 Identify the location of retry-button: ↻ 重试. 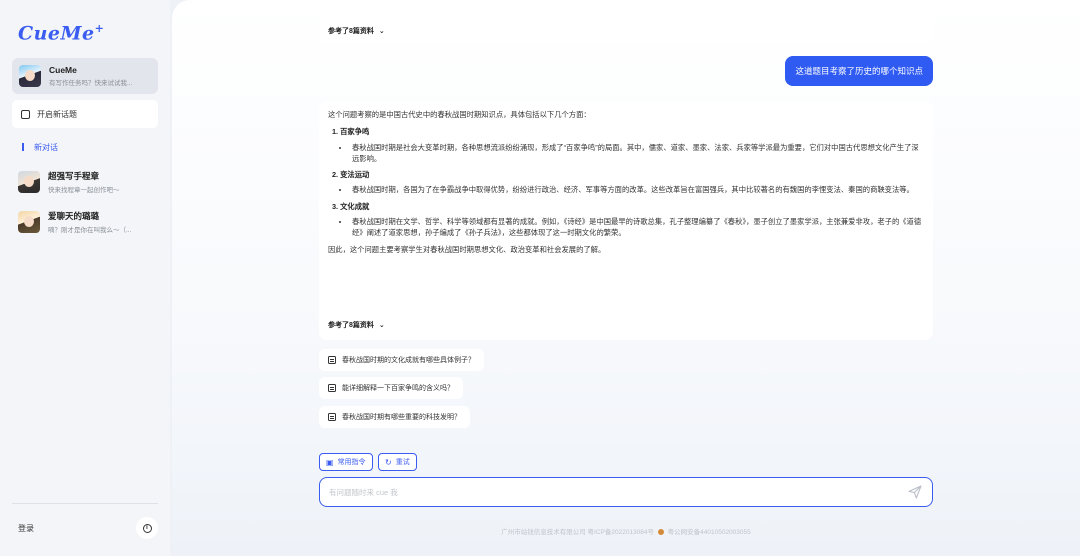
(397, 462).